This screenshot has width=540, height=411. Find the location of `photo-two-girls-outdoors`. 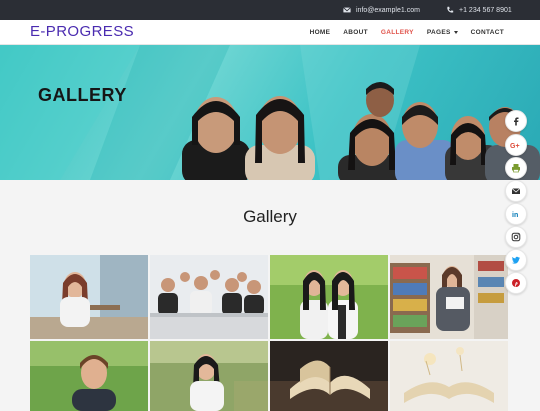

photo-two-girls-outdoors is located at coordinates (329, 297).